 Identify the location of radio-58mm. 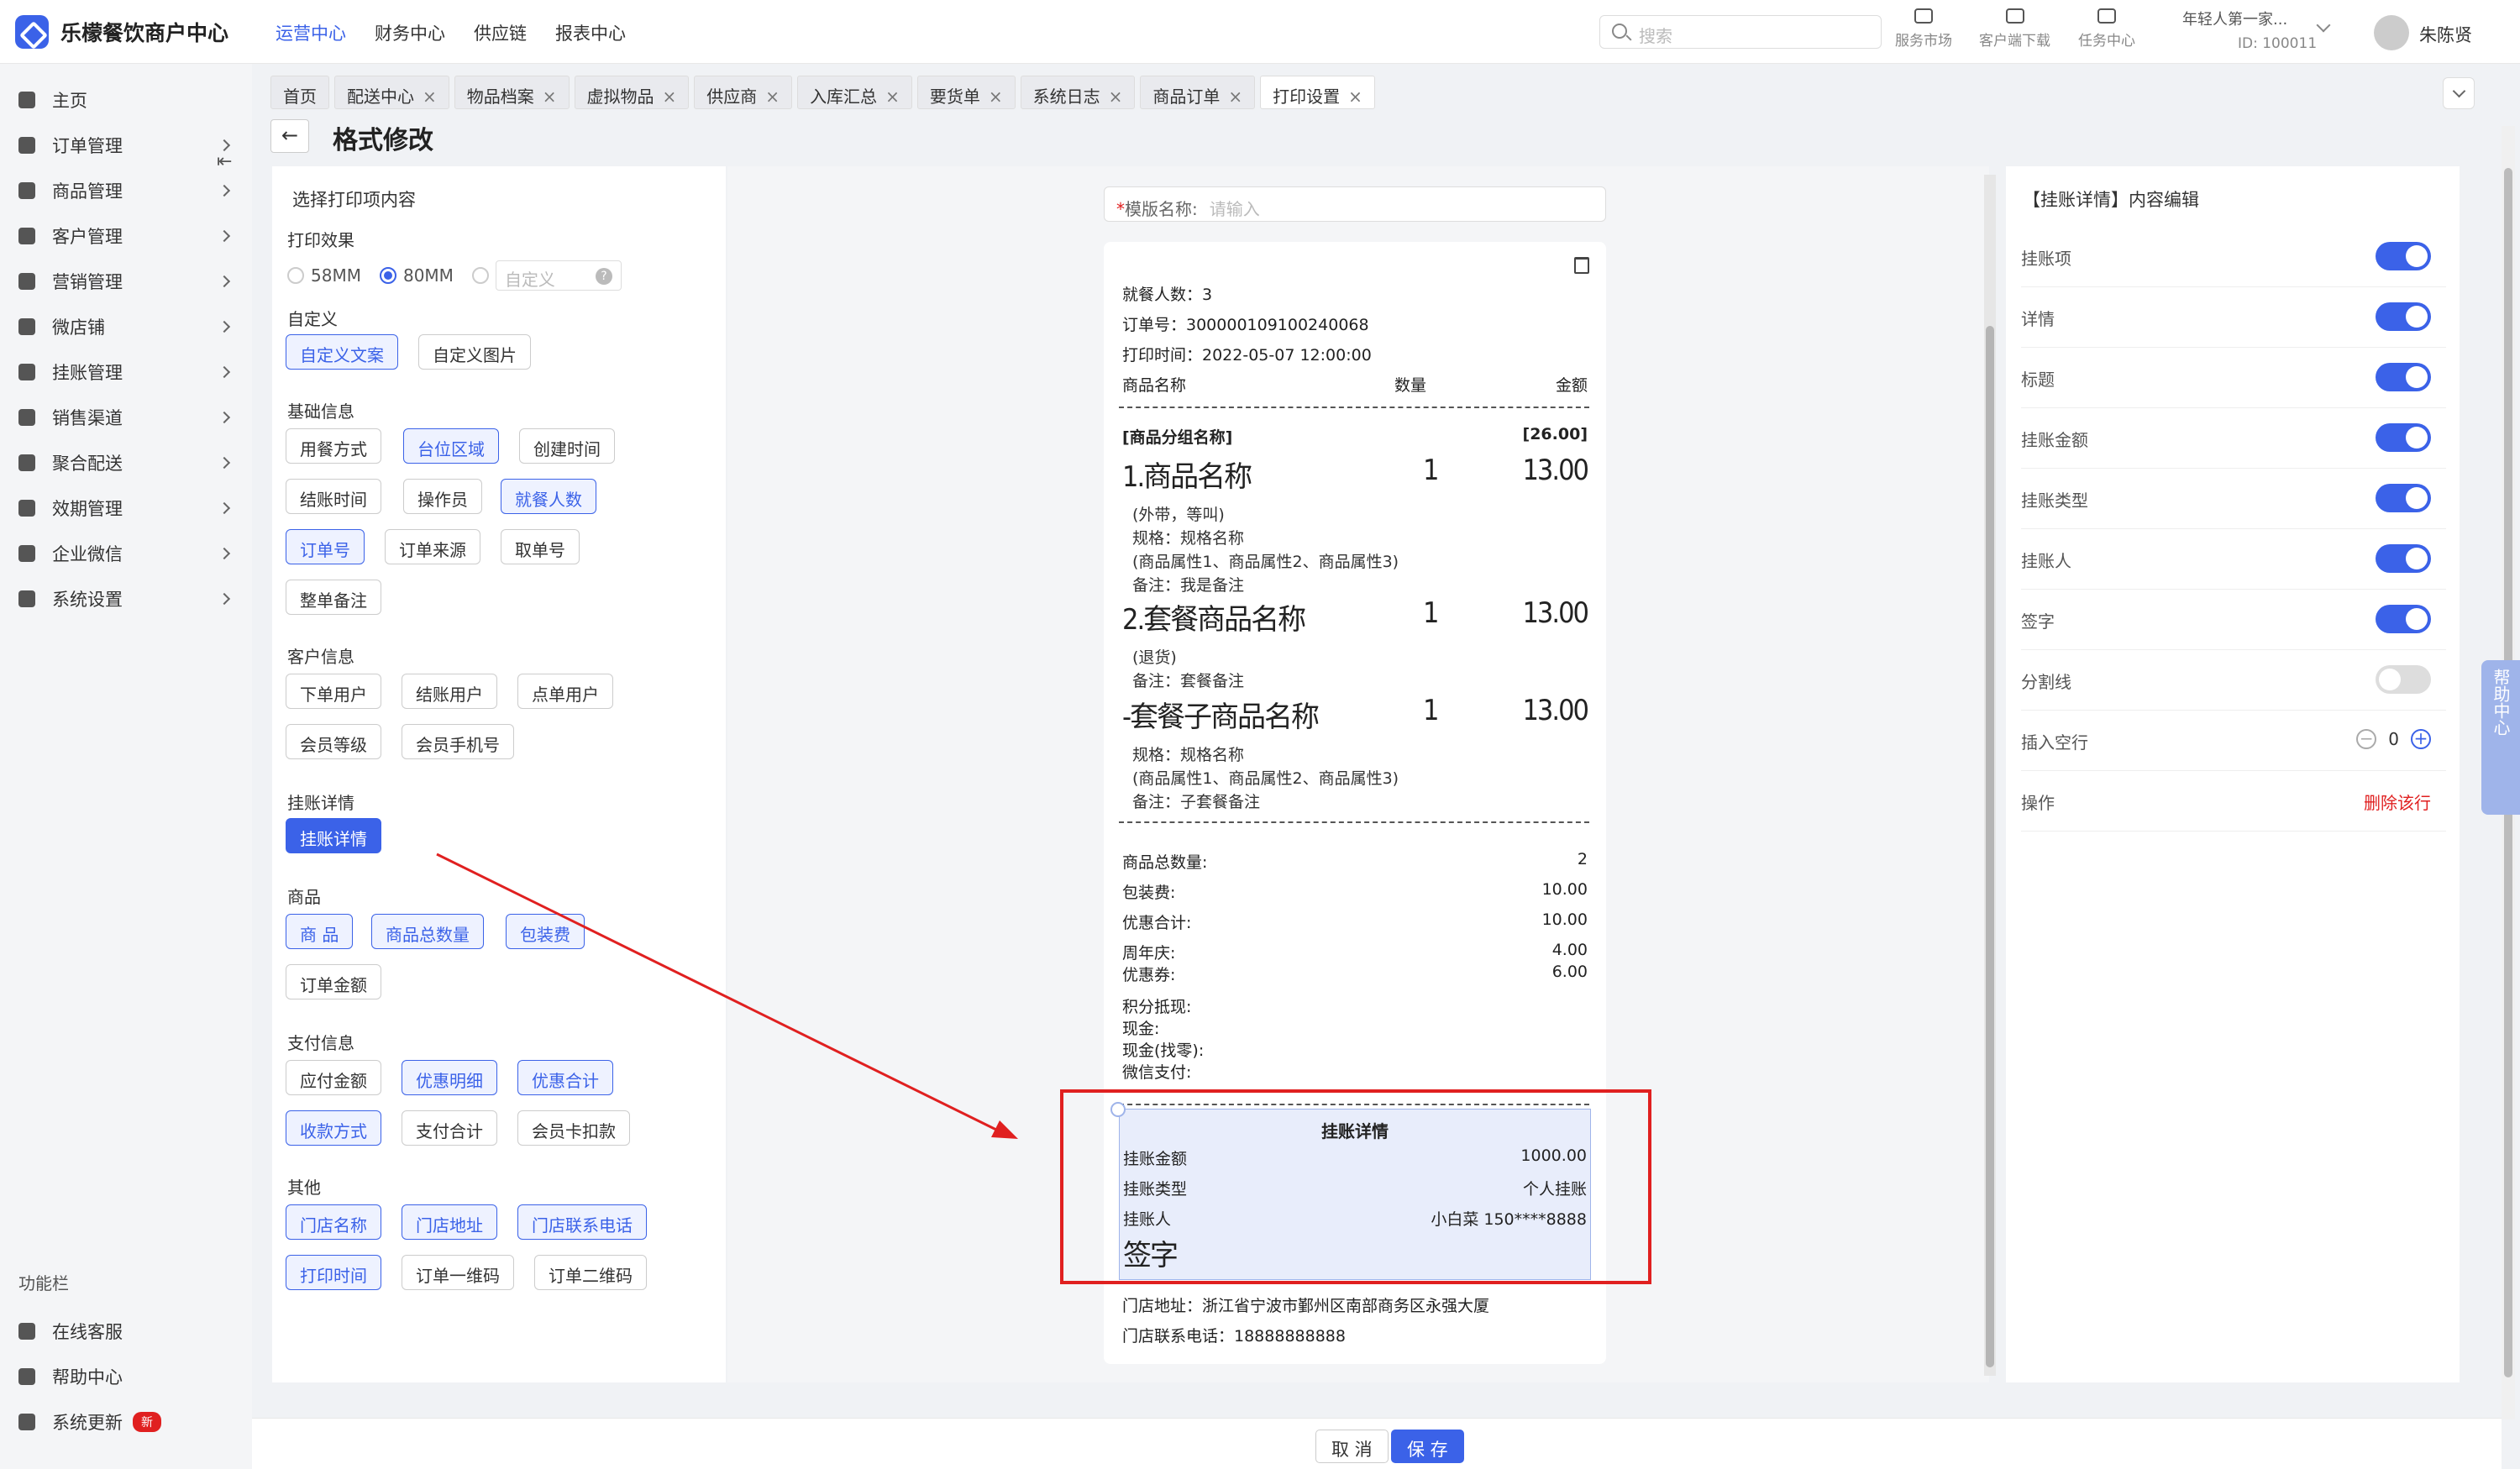
(295, 275).